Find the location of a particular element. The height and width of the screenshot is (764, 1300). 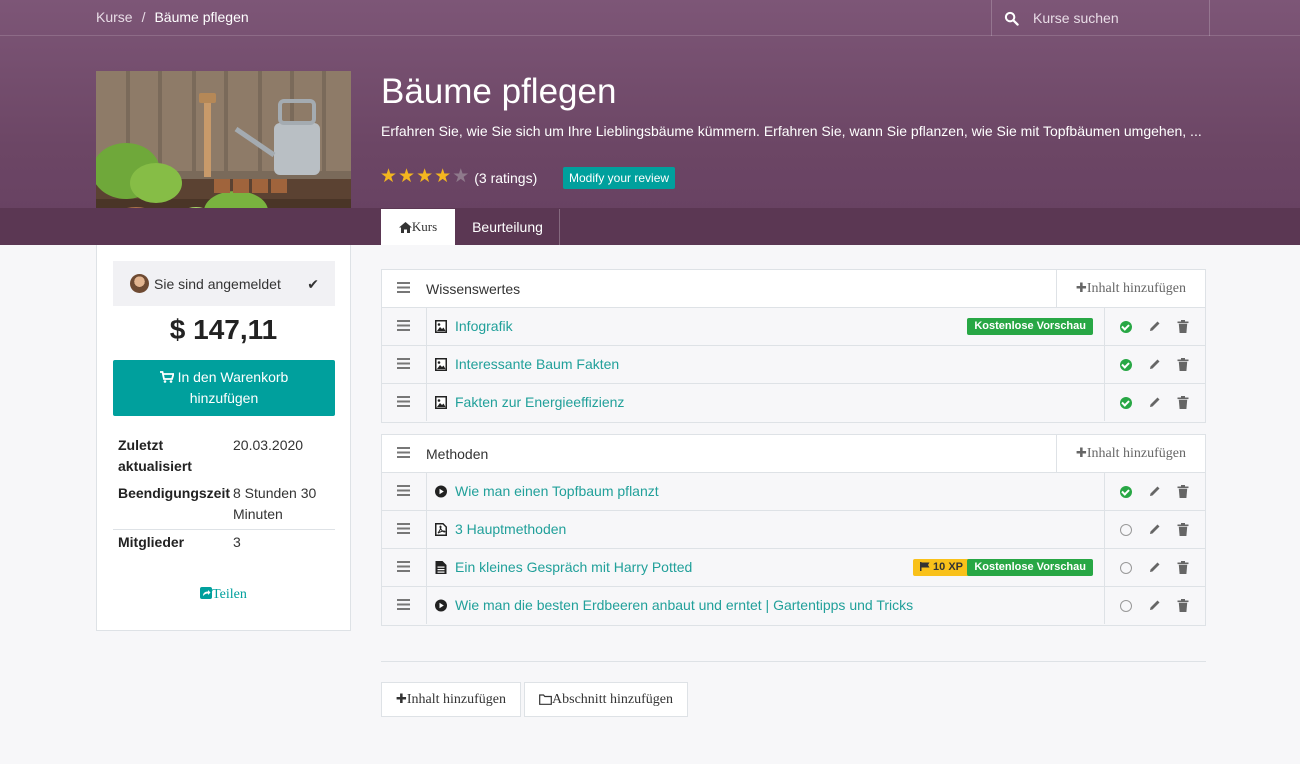

cart-icon is located at coordinates (167, 377).